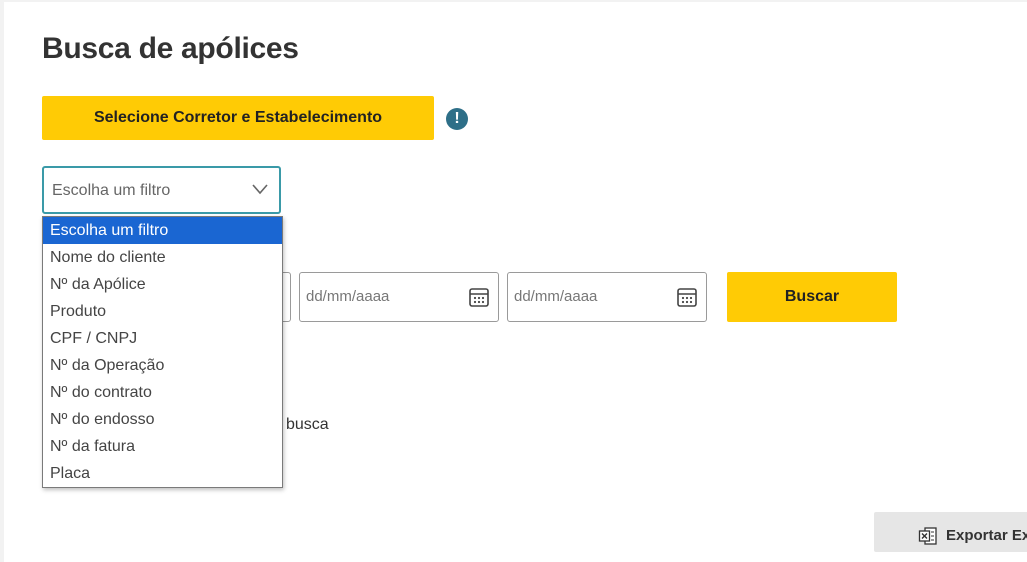 This screenshot has height=562, width=1027. I want to click on chevron-down-icon, so click(260, 189).